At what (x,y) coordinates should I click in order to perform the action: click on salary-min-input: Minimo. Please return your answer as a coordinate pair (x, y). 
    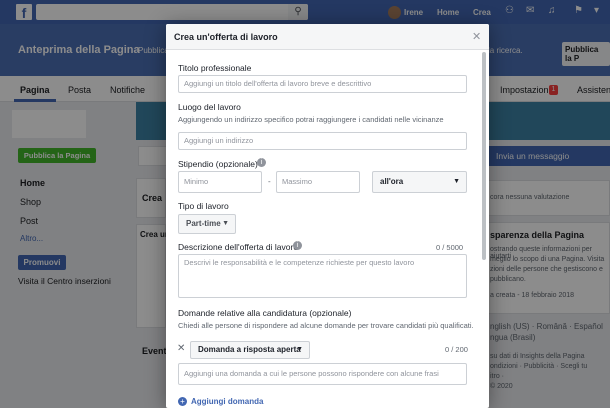
    Looking at the image, I should click on (220, 182).